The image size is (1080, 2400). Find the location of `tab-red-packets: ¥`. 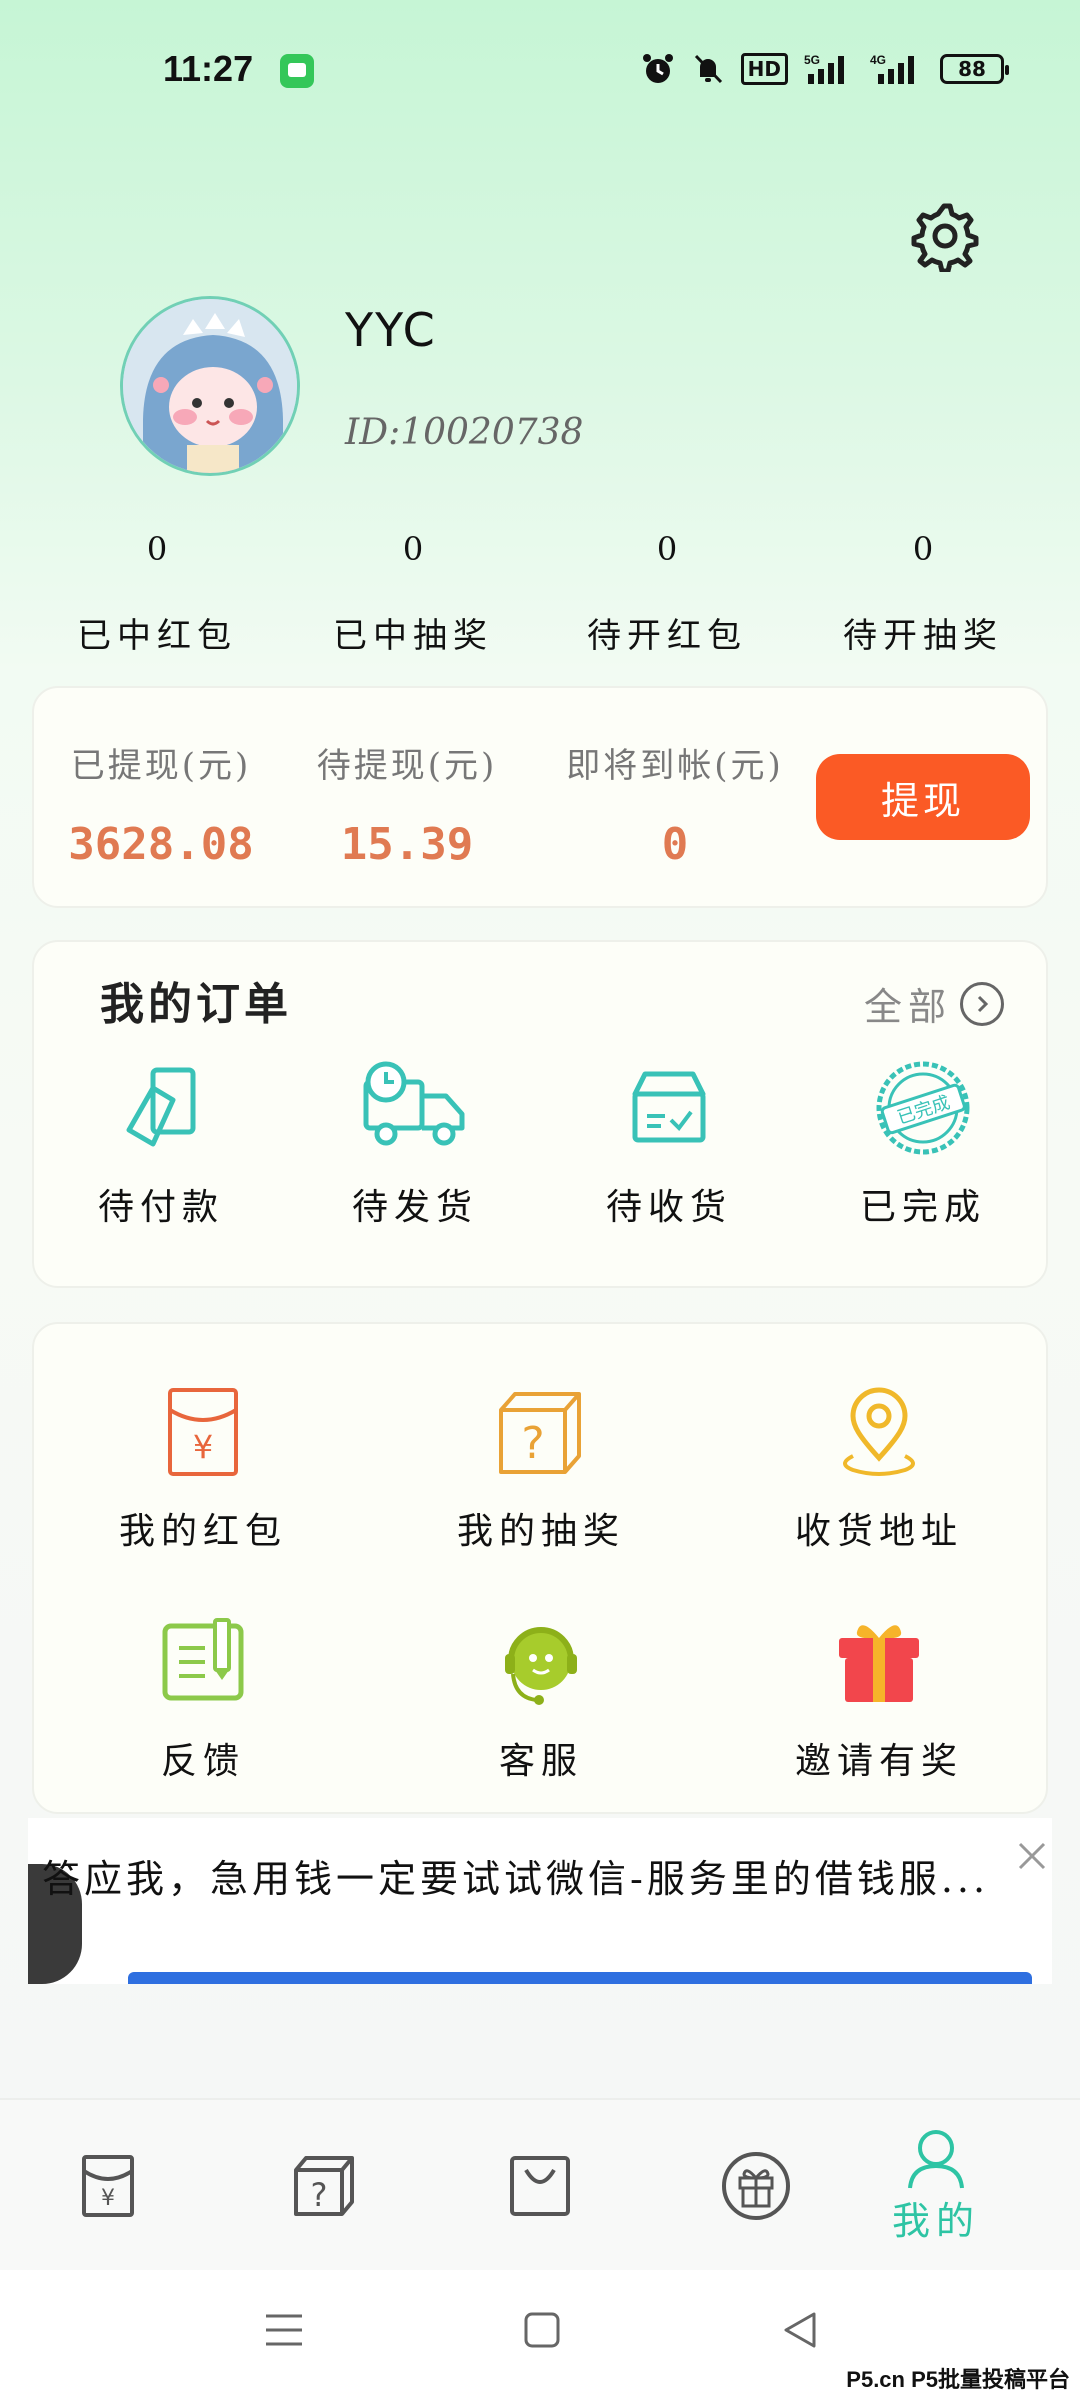

tab-red-packets: ¥ is located at coordinates (108, 2186).